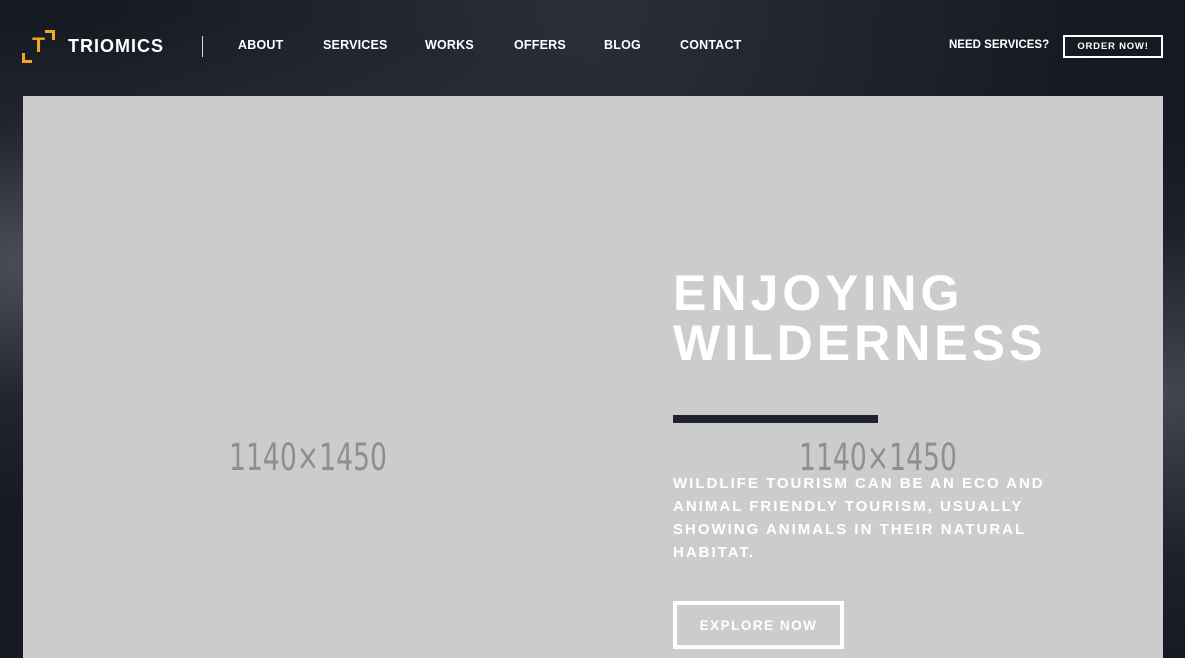 The image size is (1185, 658). I want to click on explore-now-button: EXPLORE NOW, so click(758, 625).